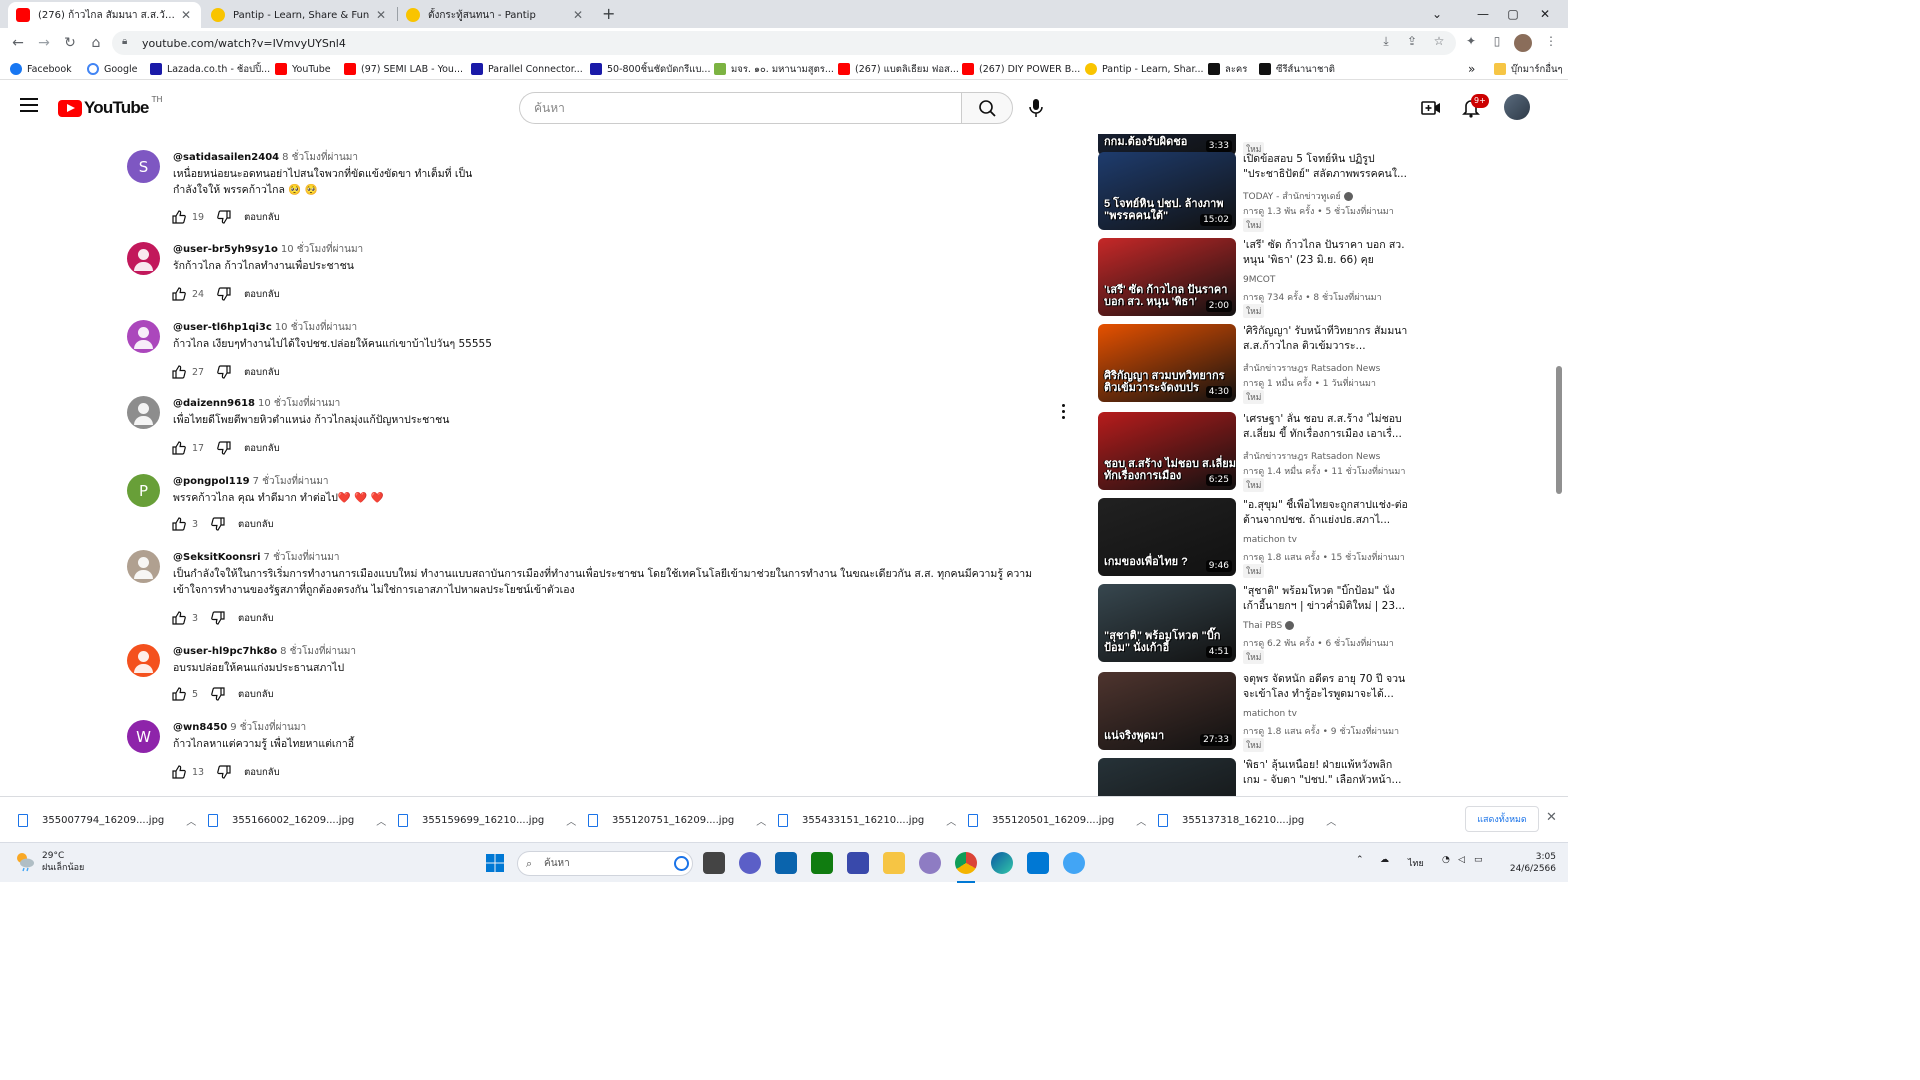  I want to click on comment-author: @SeksitKoonsri, so click(217, 557).